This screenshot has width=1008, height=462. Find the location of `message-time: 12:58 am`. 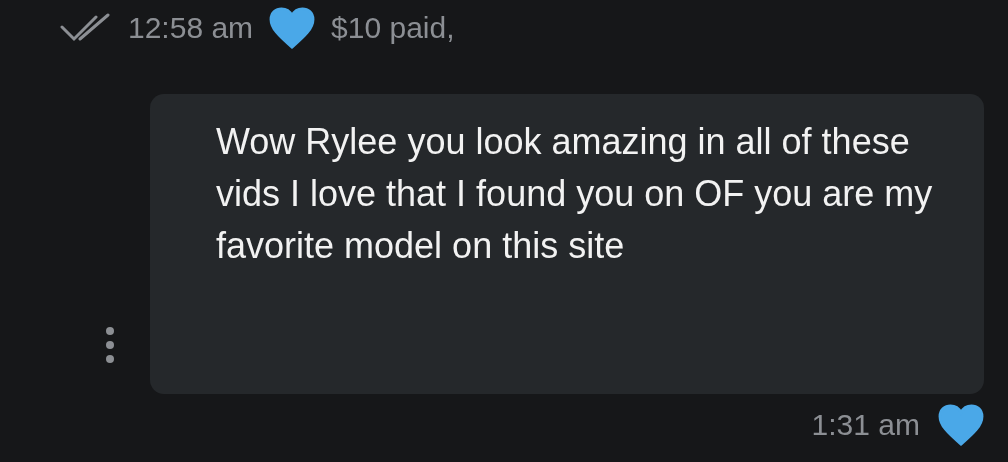

message-time: 12:58 am is located at coordinates (191, 28).